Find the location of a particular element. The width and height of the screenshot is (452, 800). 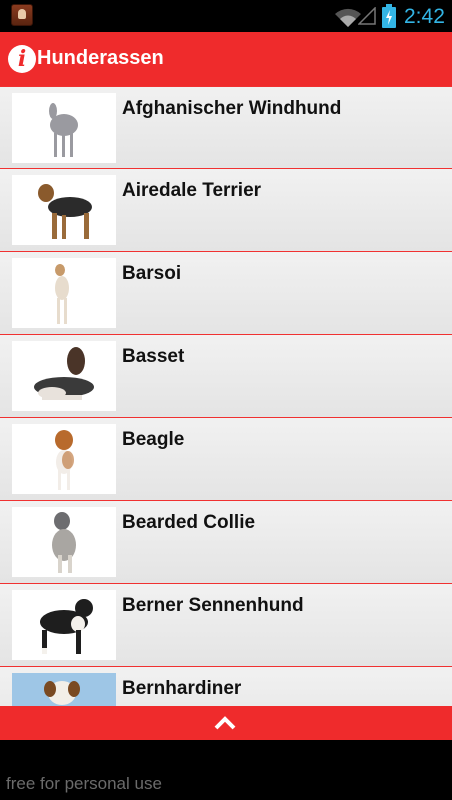

breed-name: Barsoi is located at coordinates (152, 273).